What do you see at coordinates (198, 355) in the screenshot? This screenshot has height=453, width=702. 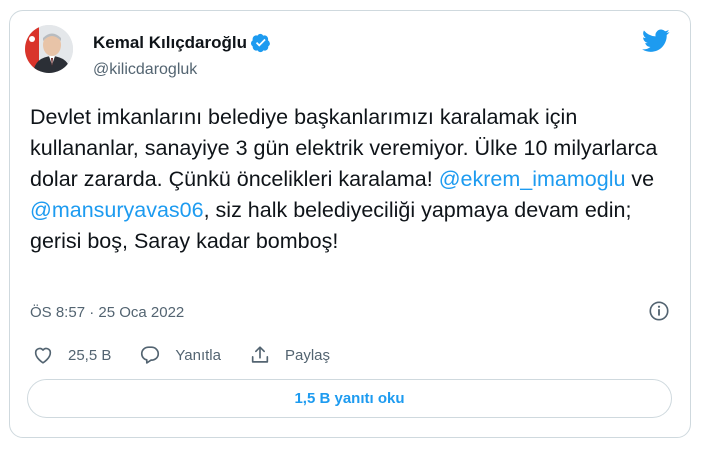 I see `reply-label: Yanıtla` at bounding box center [198, 355].